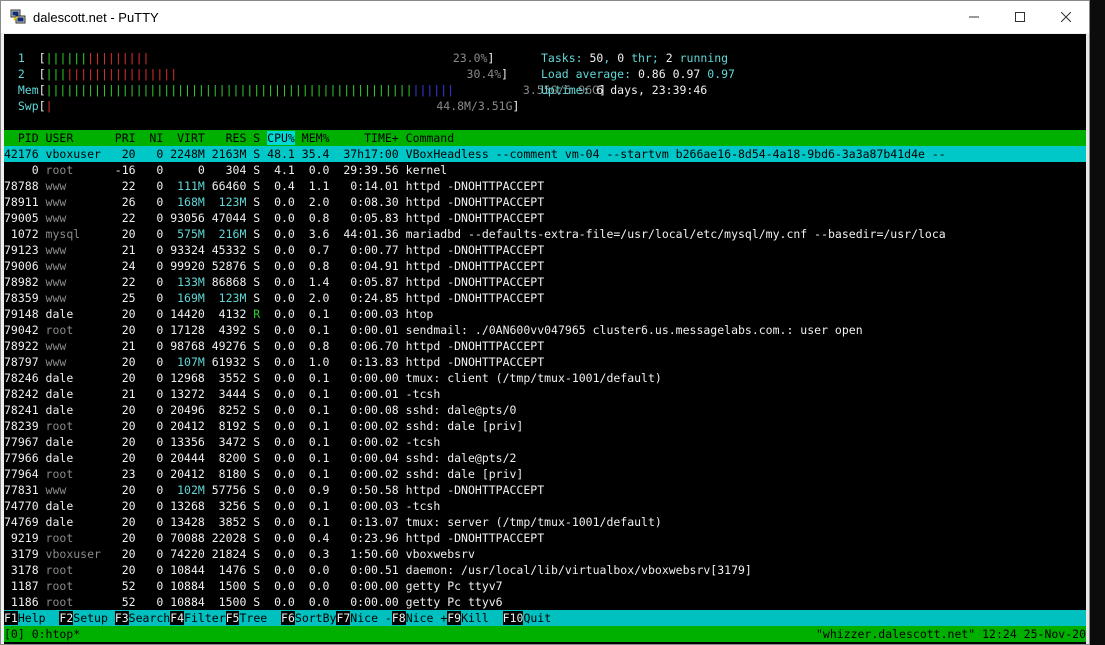 The height and width of the screenshot is (645, 1105). Describe the element at coordinates (545, 17) in the screenshot. I see `title-bar: dalescott.net - PuTTY` at that location.